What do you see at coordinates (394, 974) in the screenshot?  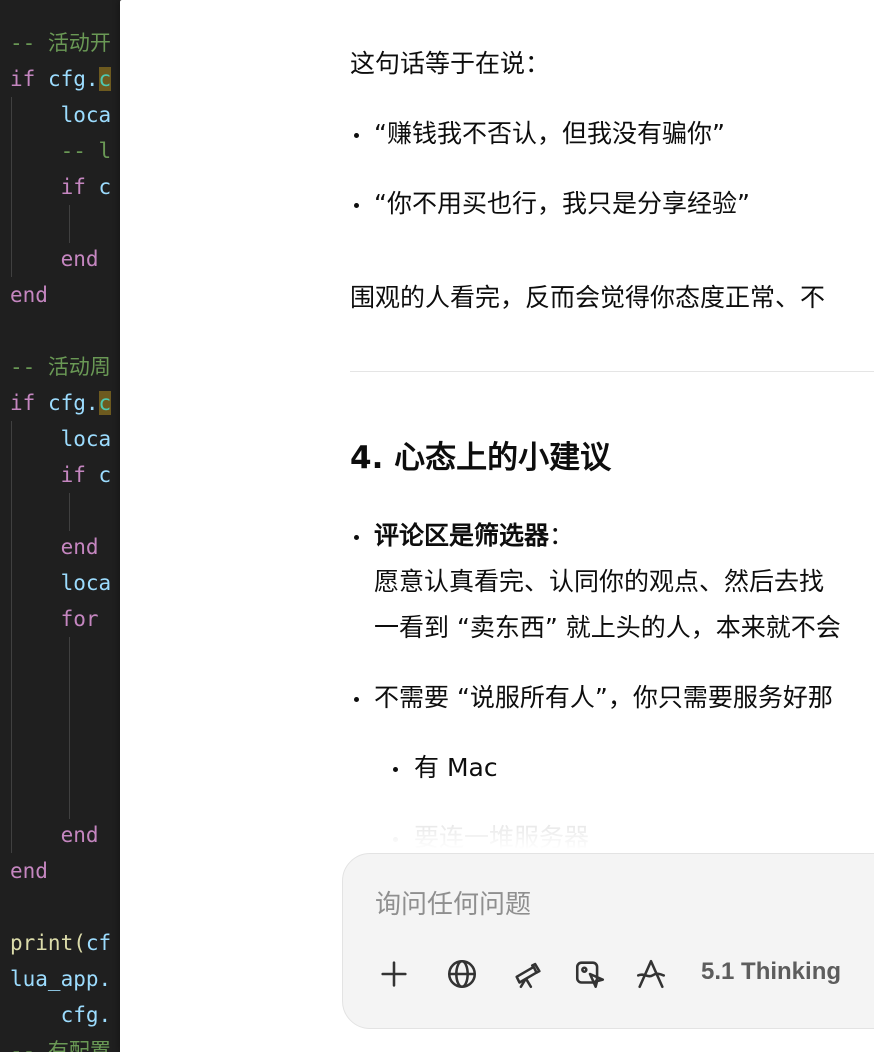 I see `plus-icon` at bounding box center [394, 974].